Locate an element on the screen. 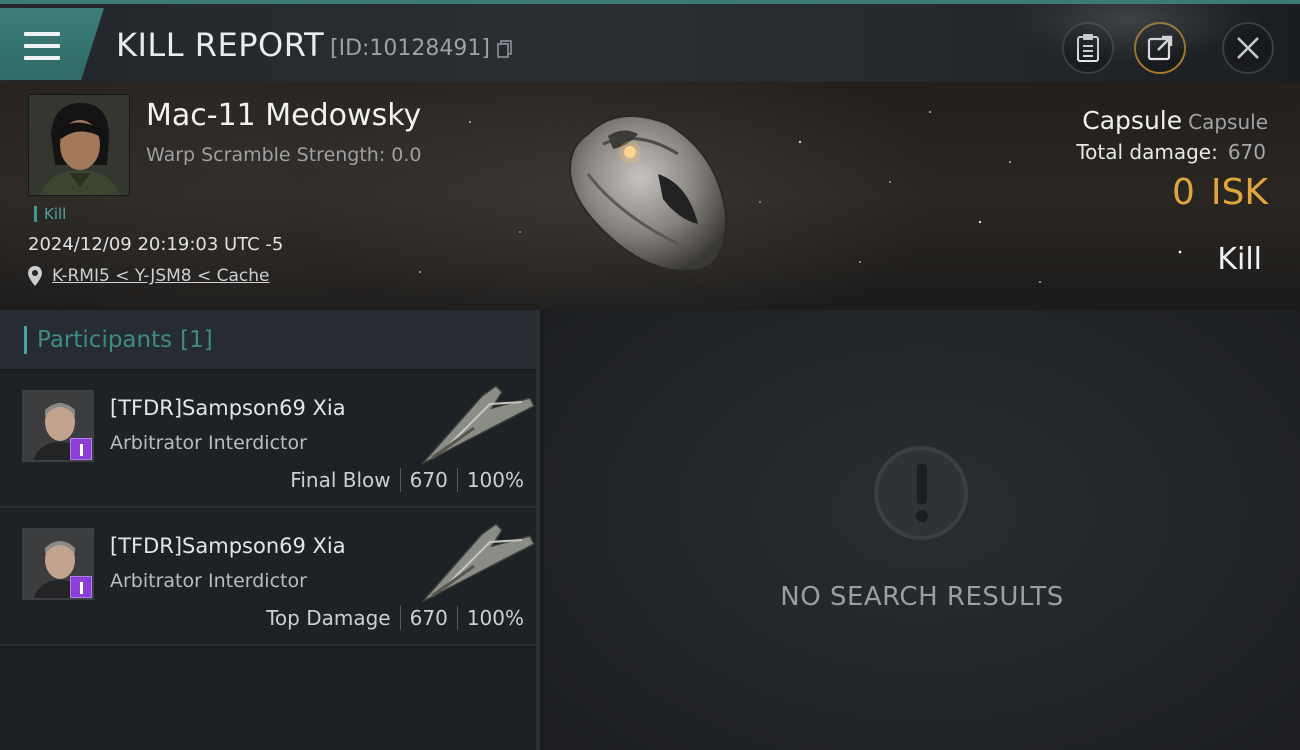 This screenshot has width=1300, height=750. close-button is located at coordinates (1248, 48).